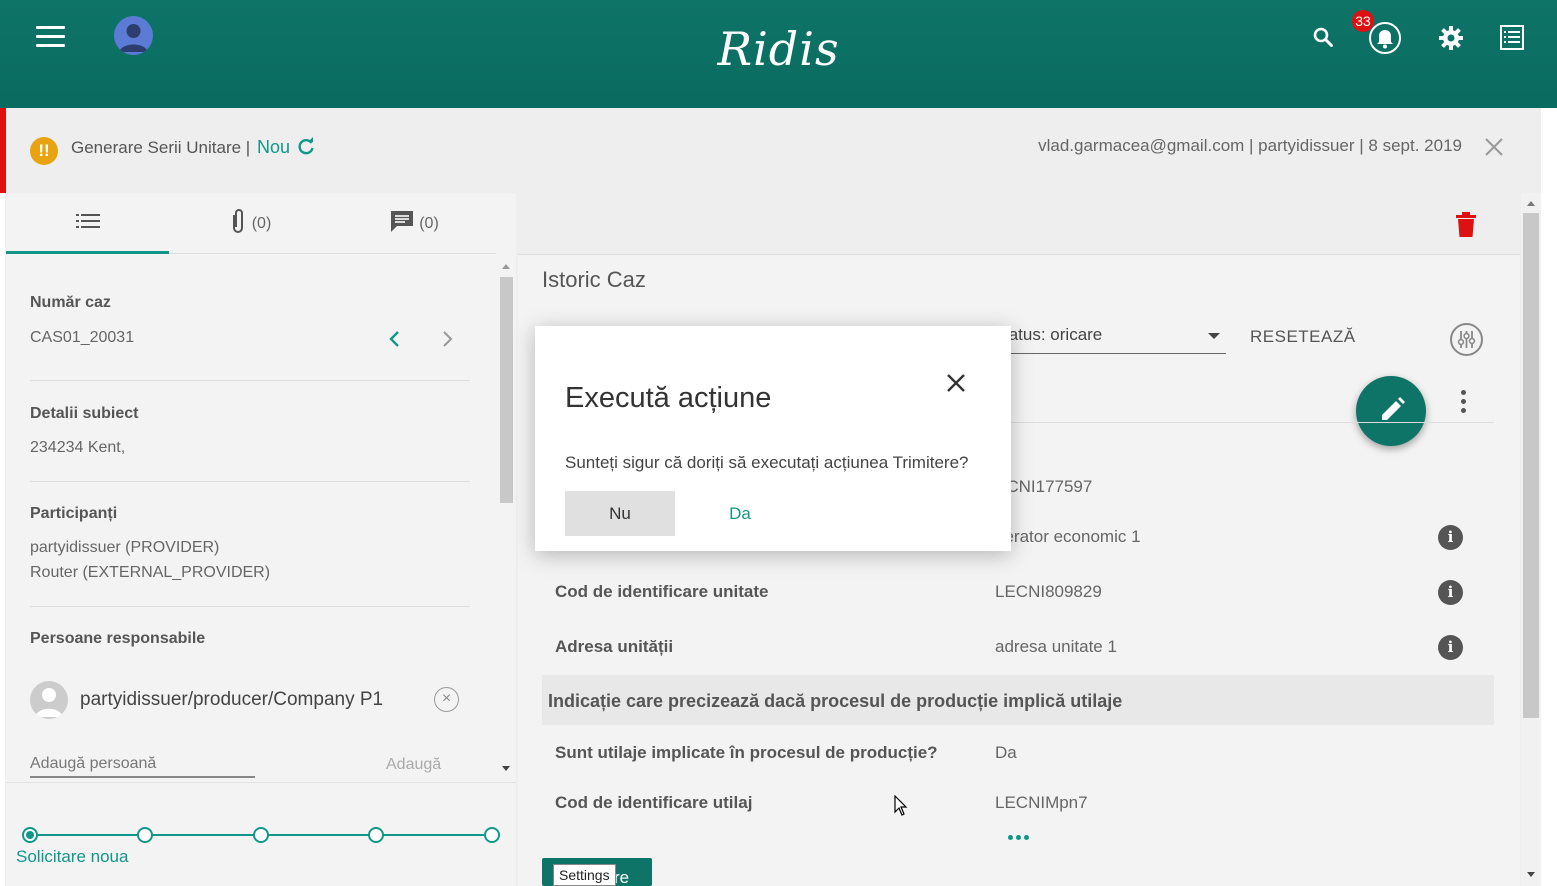 Image resolution: width=1557 pixels, height=886 pixels. What do you see at coordinates (584, 875) in the screenshot?
I see `settings-tooltip: Settings` at bounding box center [584, 875].